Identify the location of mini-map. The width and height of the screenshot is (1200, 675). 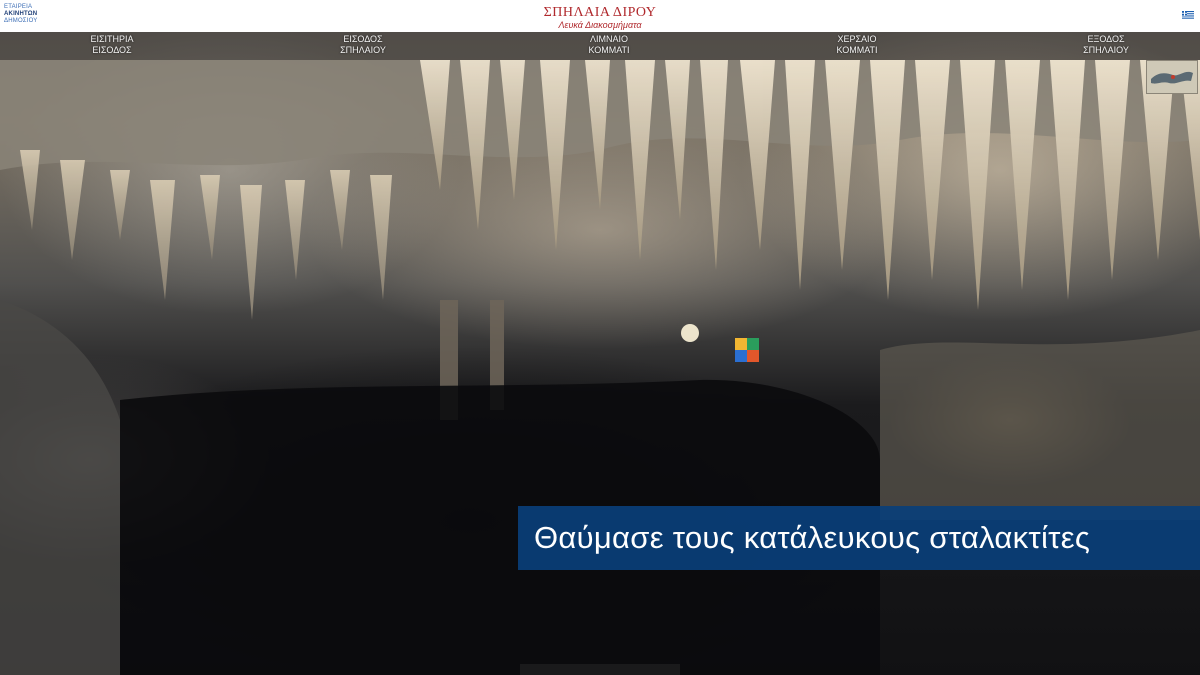
(1172, 77).